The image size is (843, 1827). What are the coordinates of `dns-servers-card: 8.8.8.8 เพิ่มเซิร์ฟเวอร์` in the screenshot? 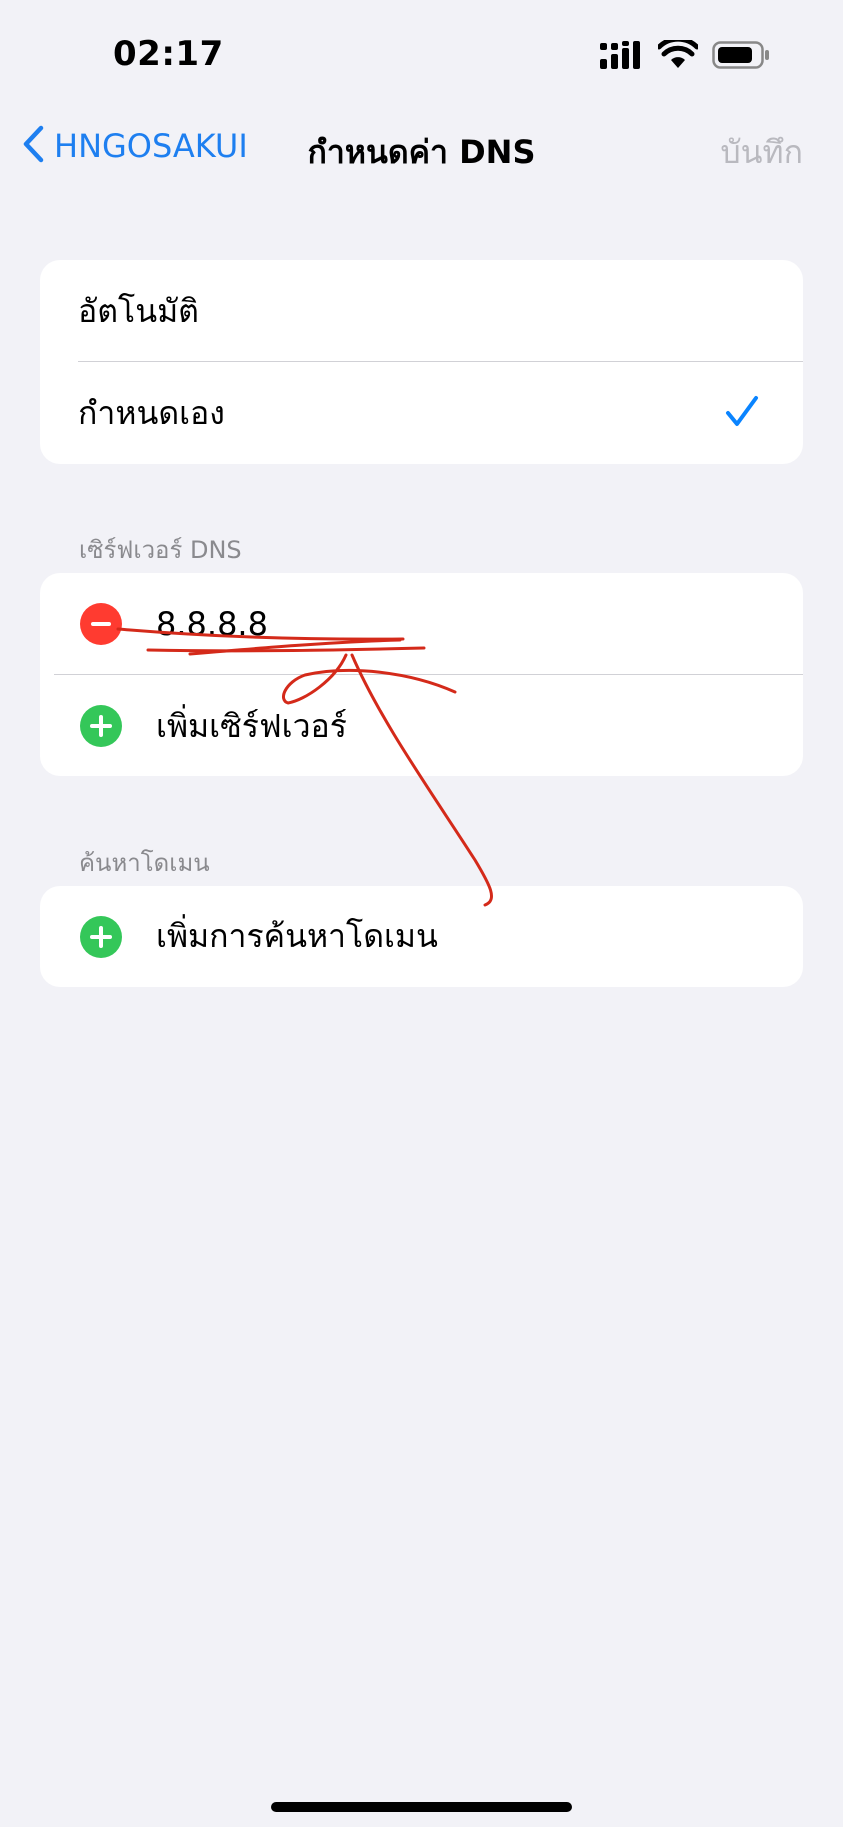 It's located at (421, 674).